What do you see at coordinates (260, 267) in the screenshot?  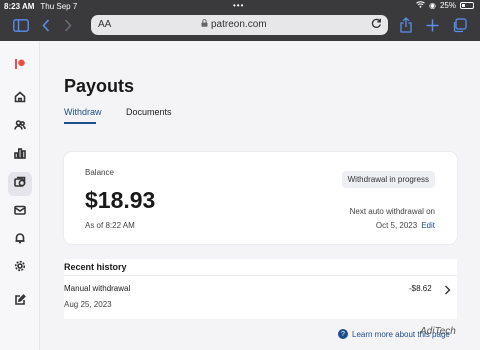 I see `history-header: Recent history` at bounding box center [260, 267].